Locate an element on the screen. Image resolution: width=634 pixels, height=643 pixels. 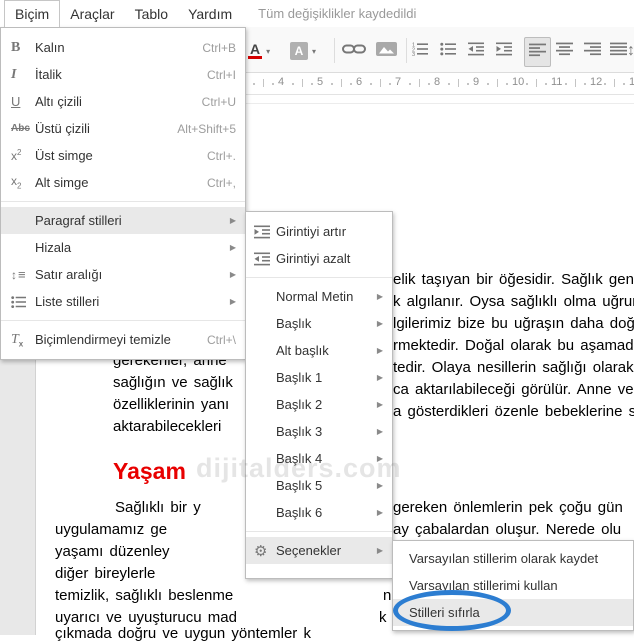
menu-item-label: Alt simge is located at coordinates (62, 182).